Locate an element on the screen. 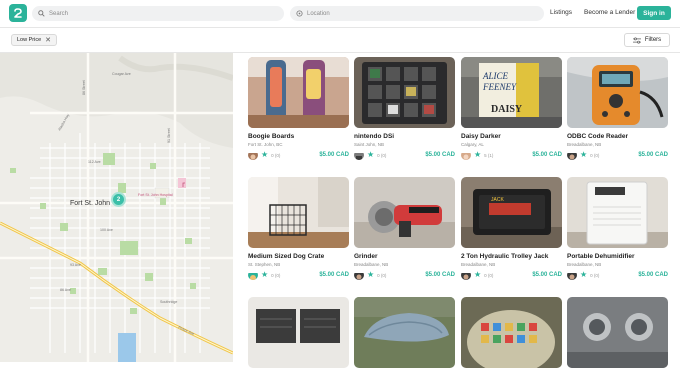 The height and width of the screenshot is (368, 680). logo-icon is located at coordinates (18, 13).